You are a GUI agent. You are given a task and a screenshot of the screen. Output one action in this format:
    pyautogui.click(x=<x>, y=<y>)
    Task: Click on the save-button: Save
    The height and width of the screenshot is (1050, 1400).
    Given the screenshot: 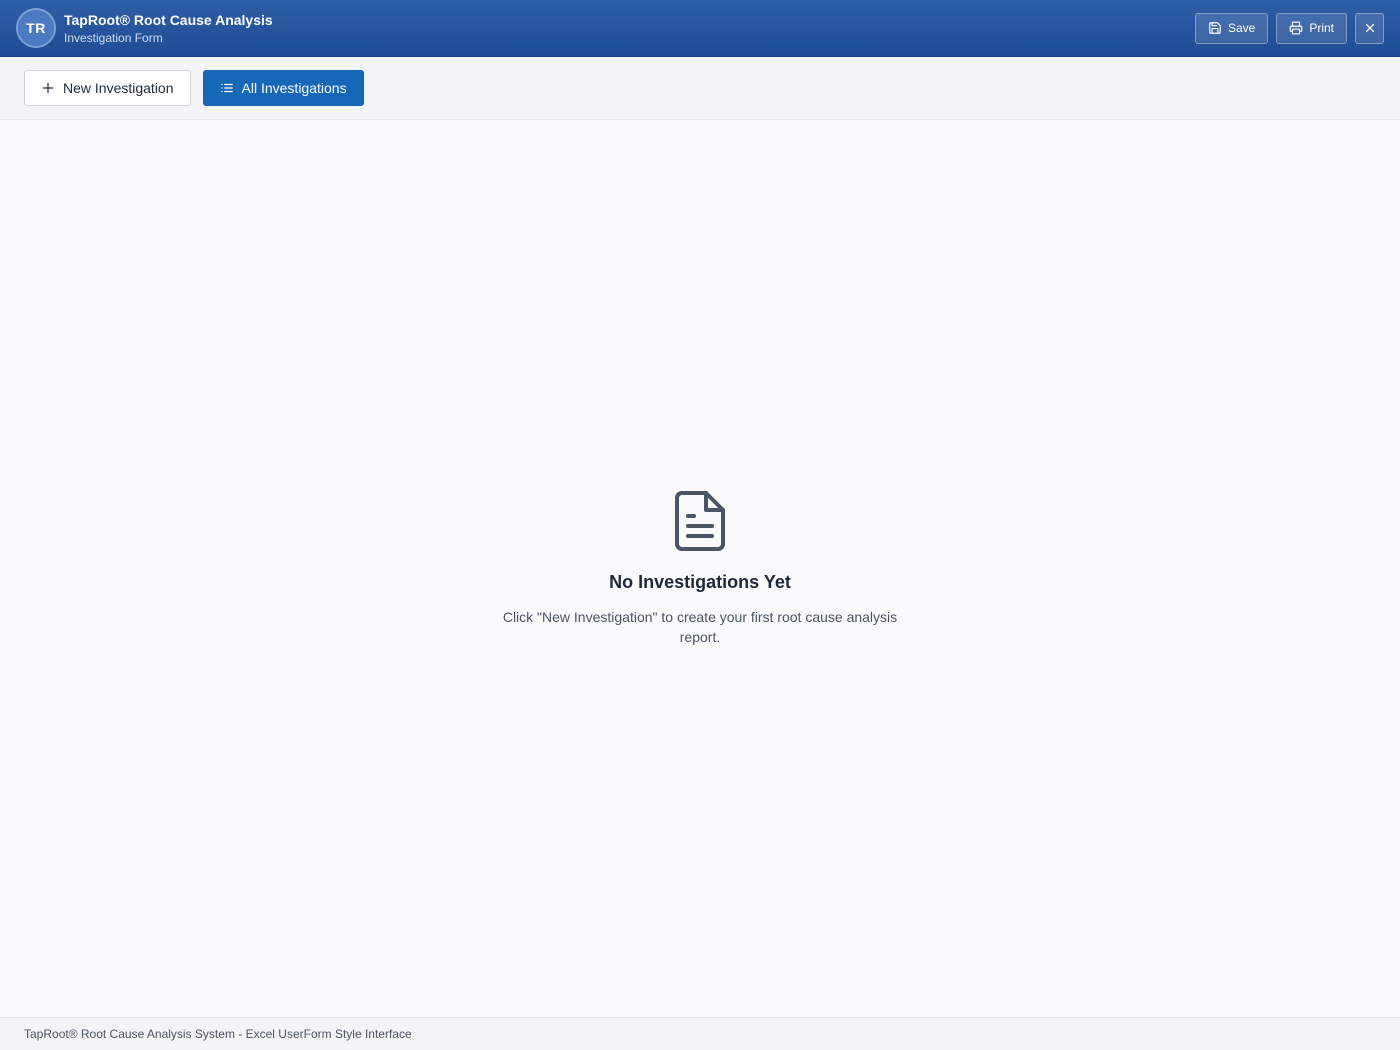 What is the action you would take?
    pyautogui.click(x=1231, y=28)
    